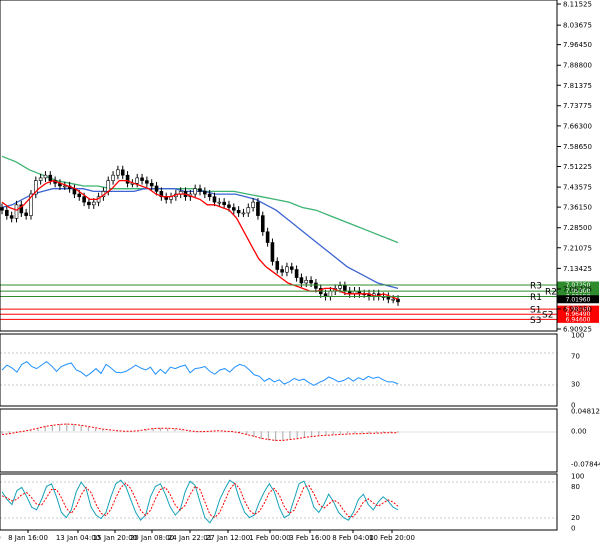 This screenshot has height=545, width=600. What do you see at coordinates (577, 167) in the screenshot?
I see `price-tick-label: 7.51225` at bounding box center [577, 167].